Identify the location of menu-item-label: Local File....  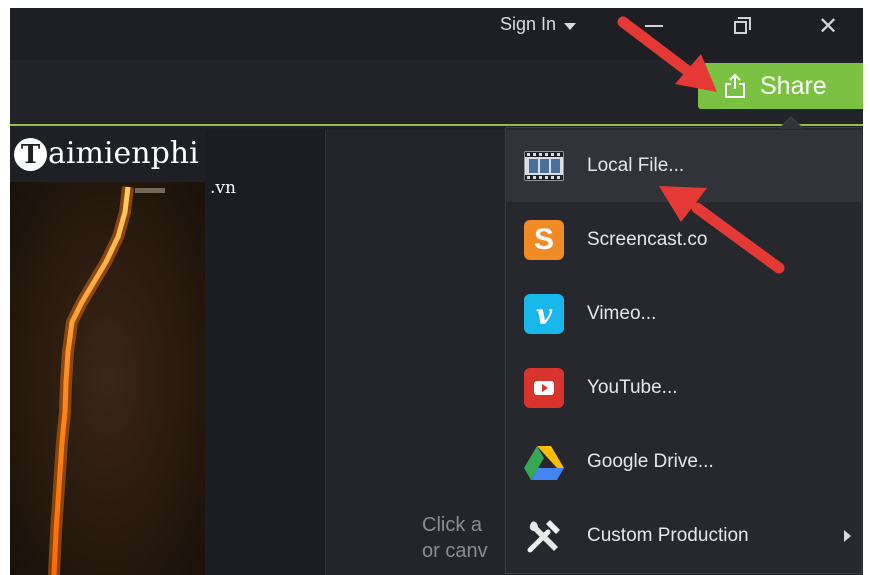
(636, 165).